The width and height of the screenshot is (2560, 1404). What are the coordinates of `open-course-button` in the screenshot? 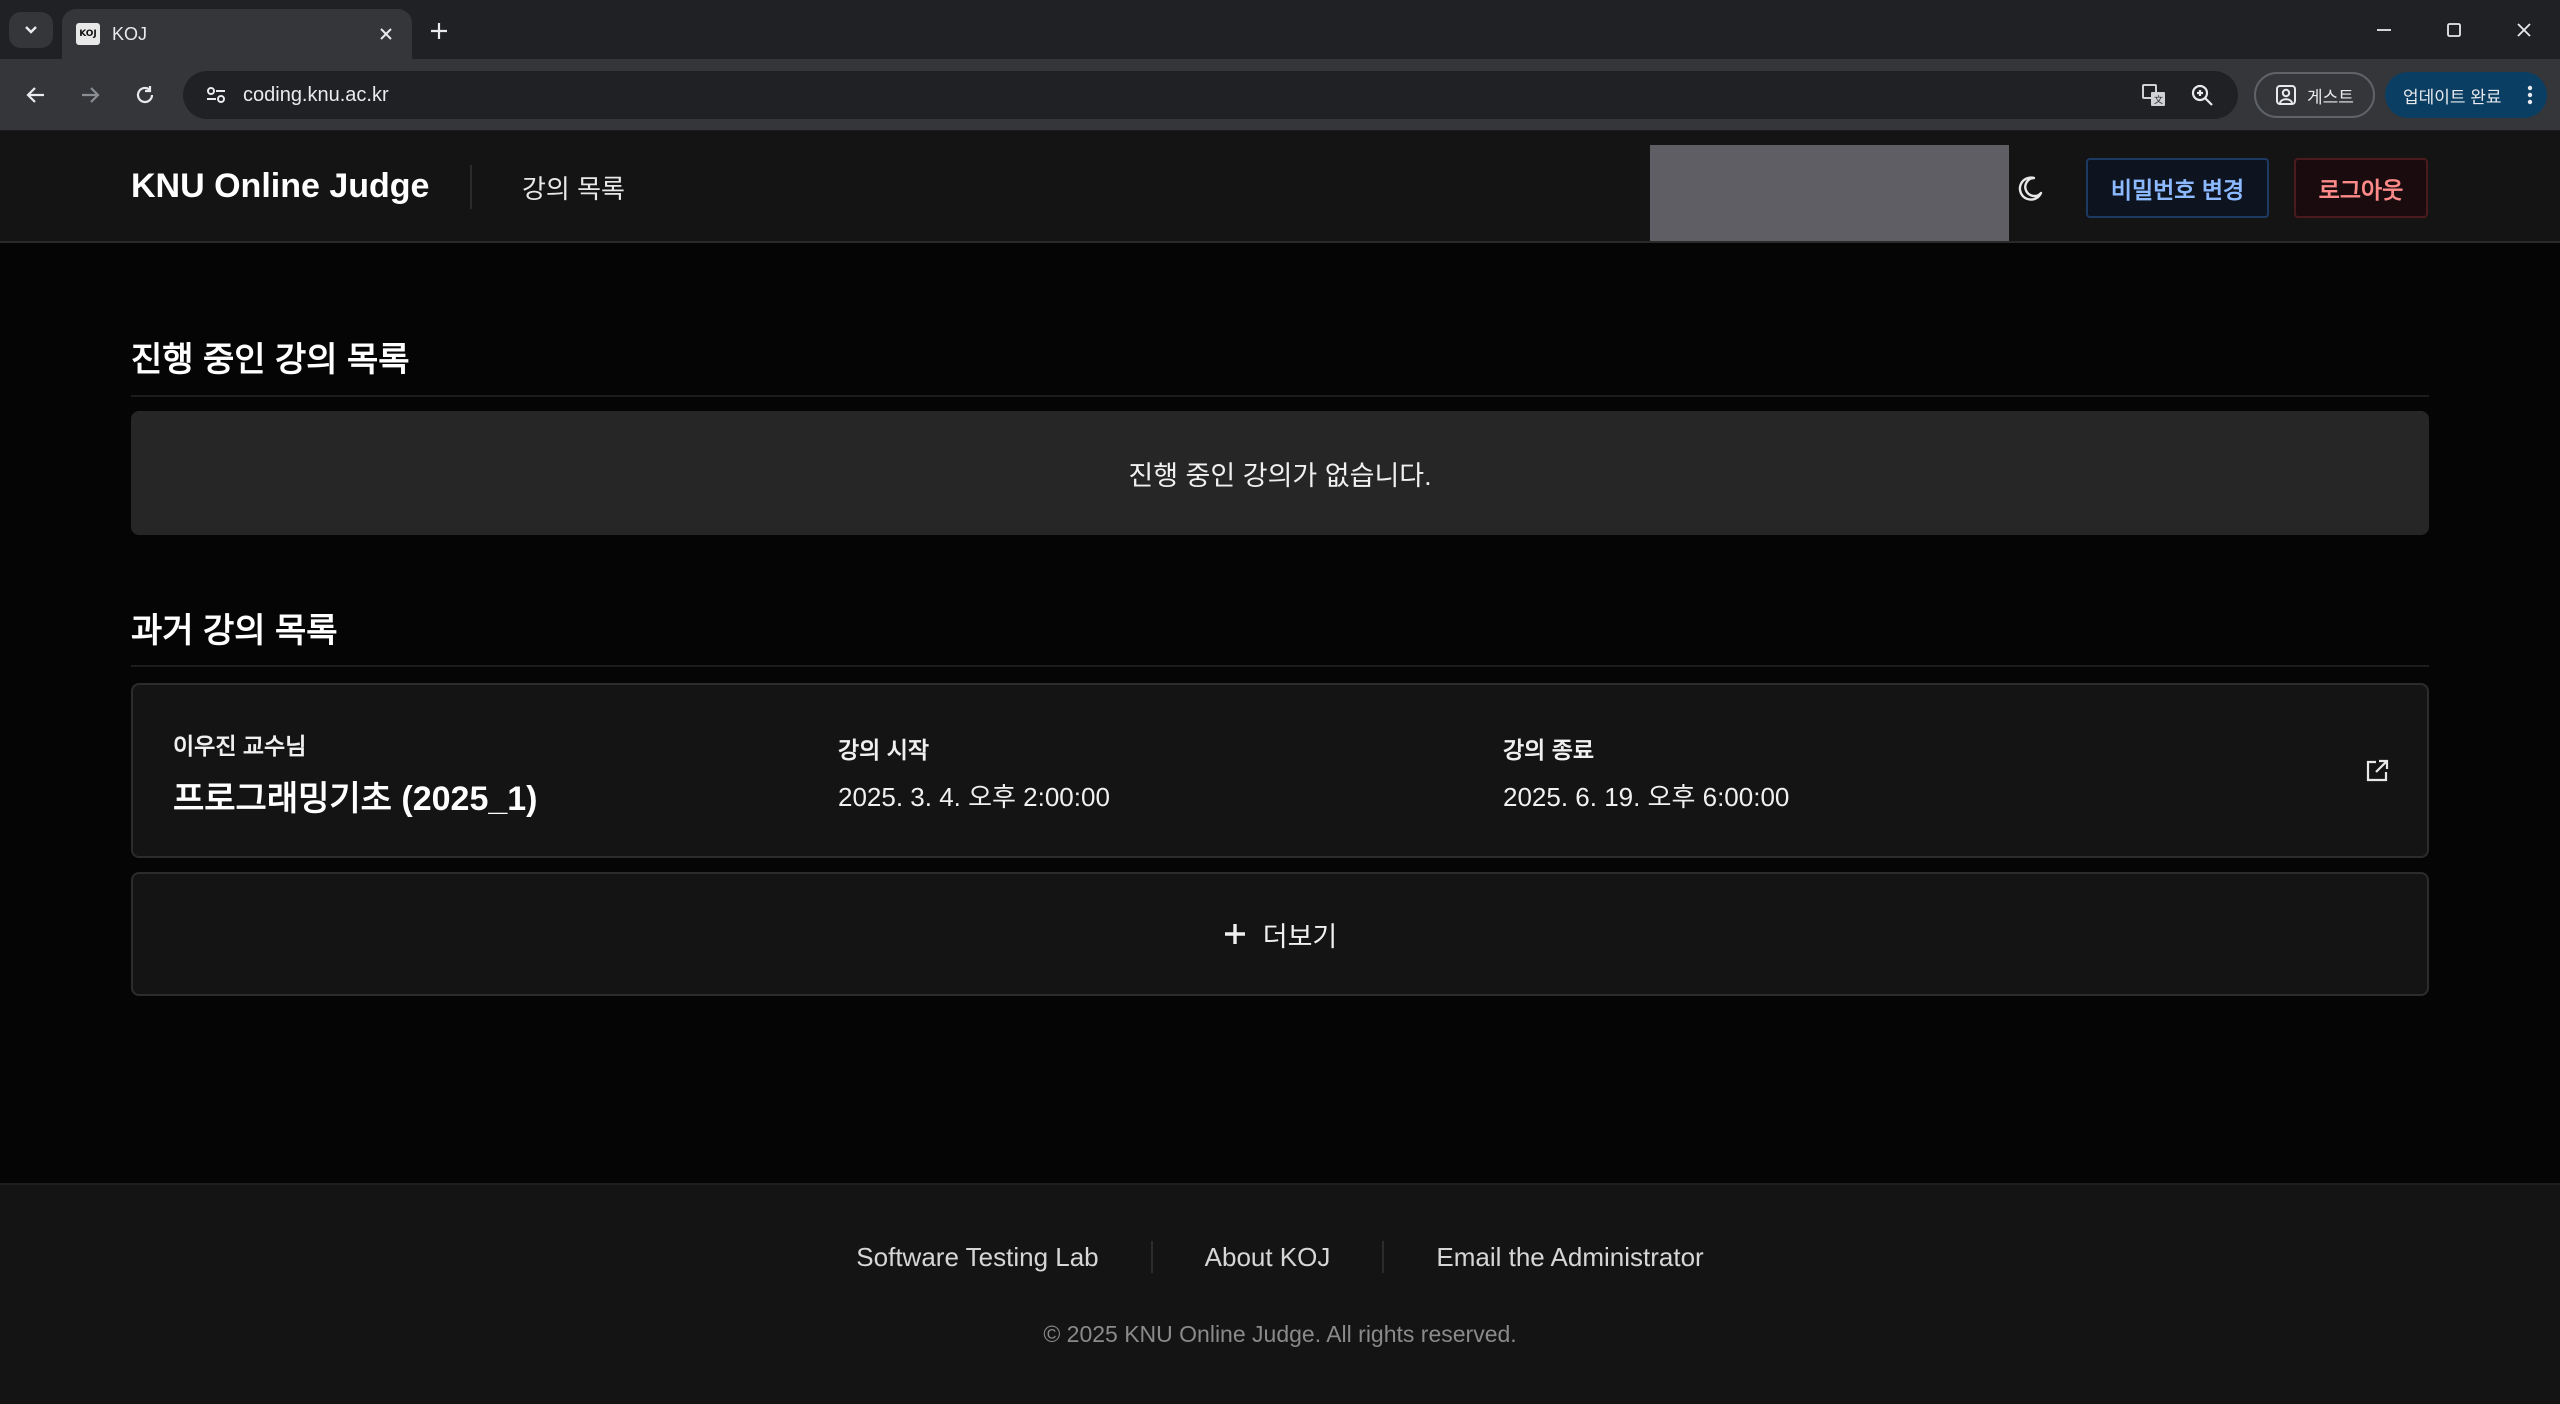 It's located at (2377, 771).